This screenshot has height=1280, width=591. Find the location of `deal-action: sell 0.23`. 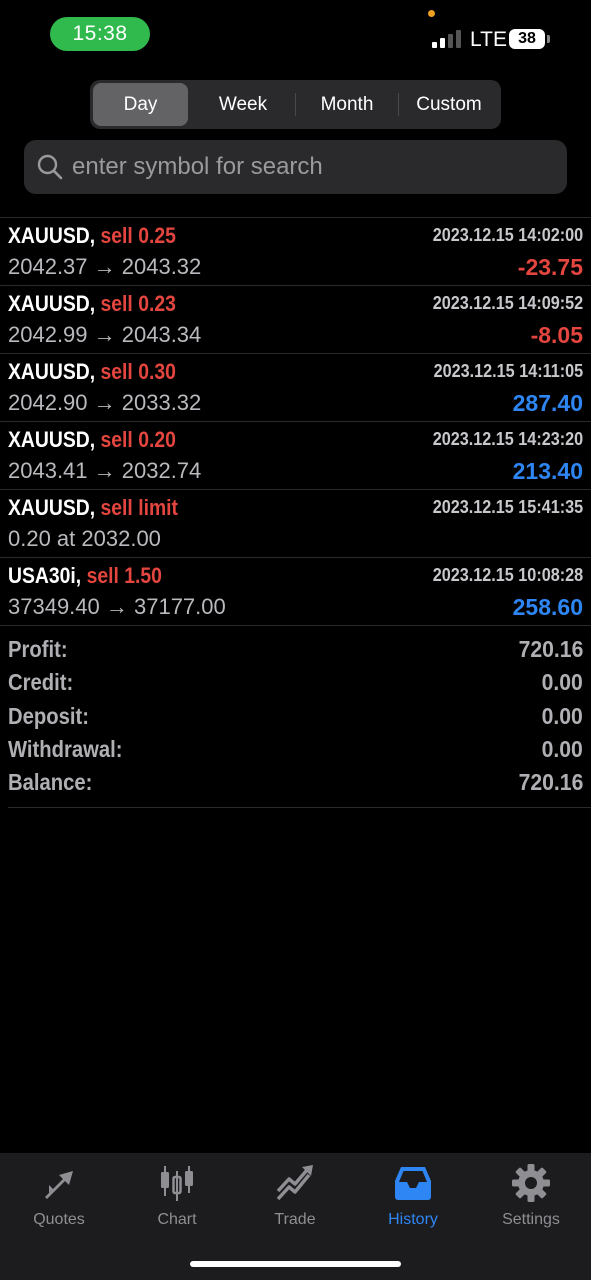

deal-action: sell 0.23 is located at coordinates (138, 303).